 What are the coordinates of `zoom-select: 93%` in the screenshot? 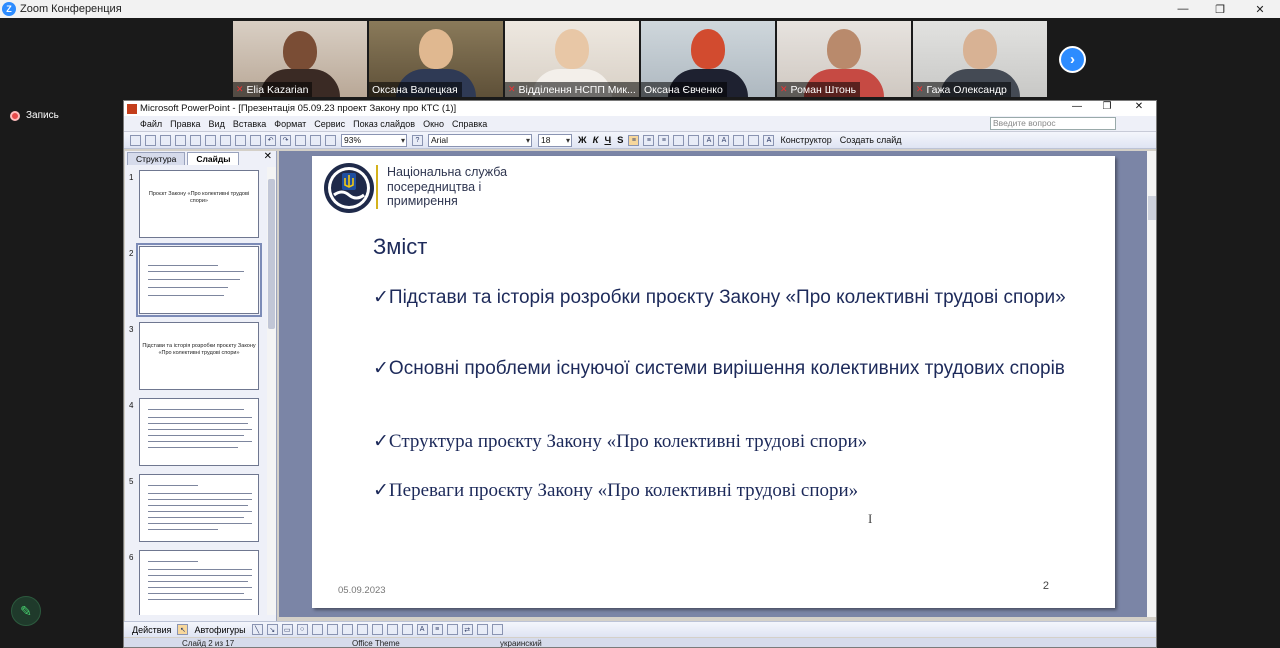 It's located at (374, 140).